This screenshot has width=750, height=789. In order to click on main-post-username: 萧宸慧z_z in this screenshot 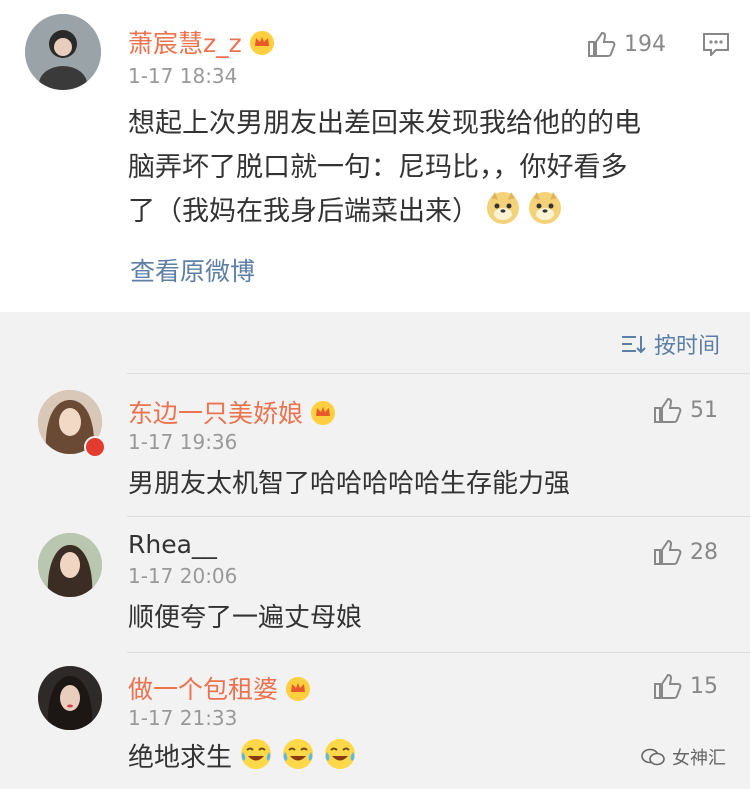, I will do `click(202, 42)`.